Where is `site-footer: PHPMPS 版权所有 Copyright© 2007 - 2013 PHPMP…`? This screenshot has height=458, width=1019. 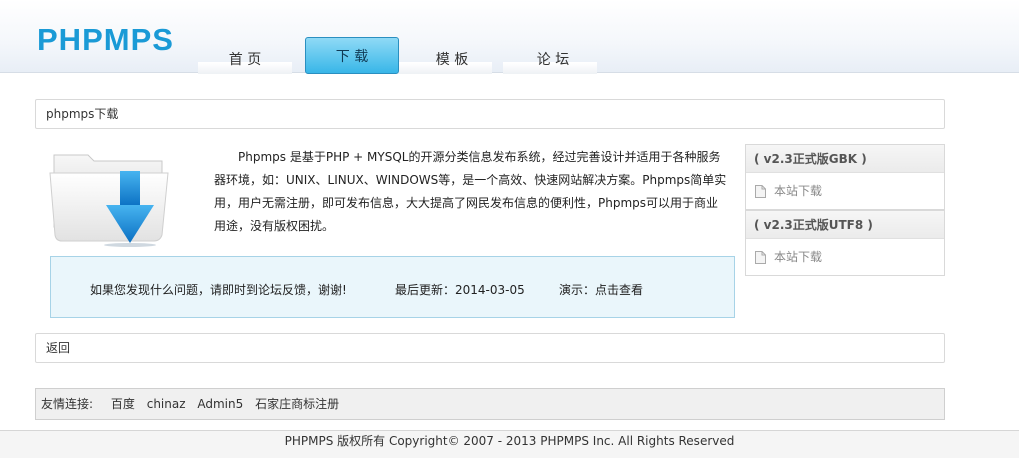 site-footer: PHPMPS 版权所有 Copyright© 2007 - 2013 PHPMP… is located at coordinates (509, 444).